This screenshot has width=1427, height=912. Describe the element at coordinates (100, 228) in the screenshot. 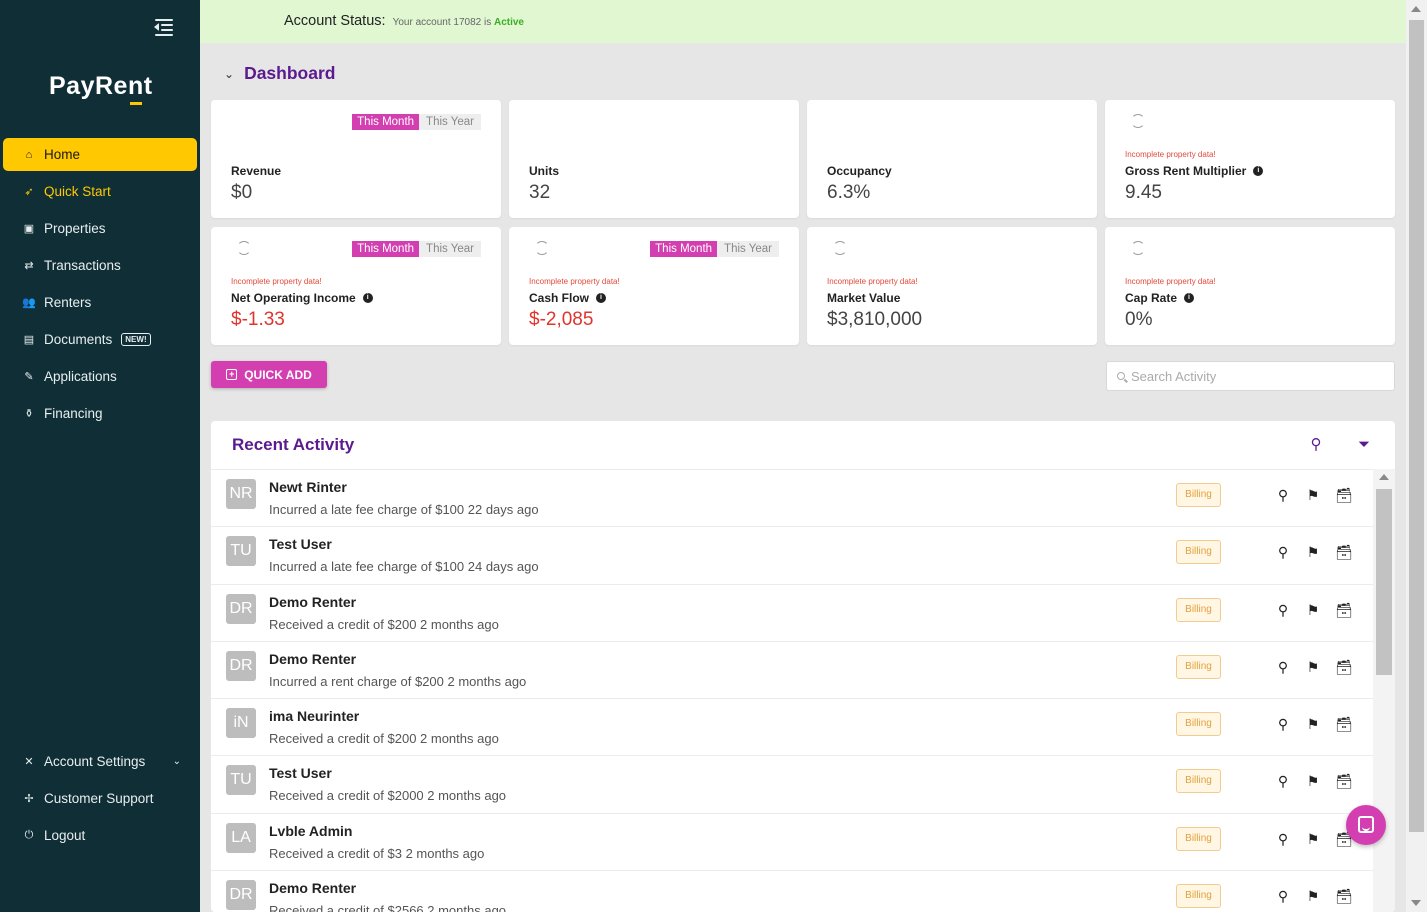

I see `sidebar-item-properties: ▣ Properties` at that location.